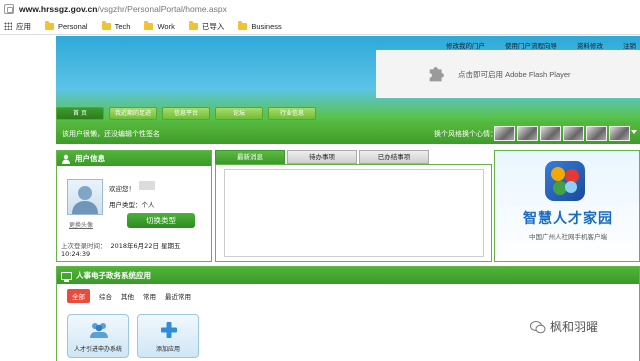 The image size is (640, 361). What do you see at coordinates (58, 9) in the screenshot?
I see `url-host: www.hrssgz.gov.cn` at bounding box center [58, 9].